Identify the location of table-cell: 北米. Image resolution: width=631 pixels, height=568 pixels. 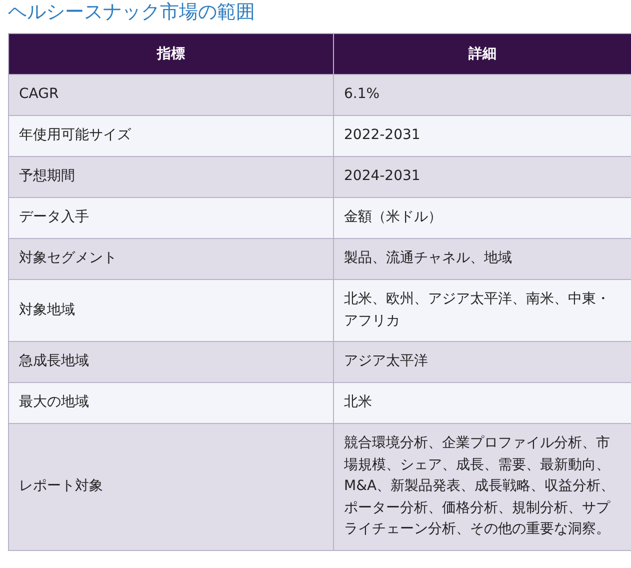
(482, 403).